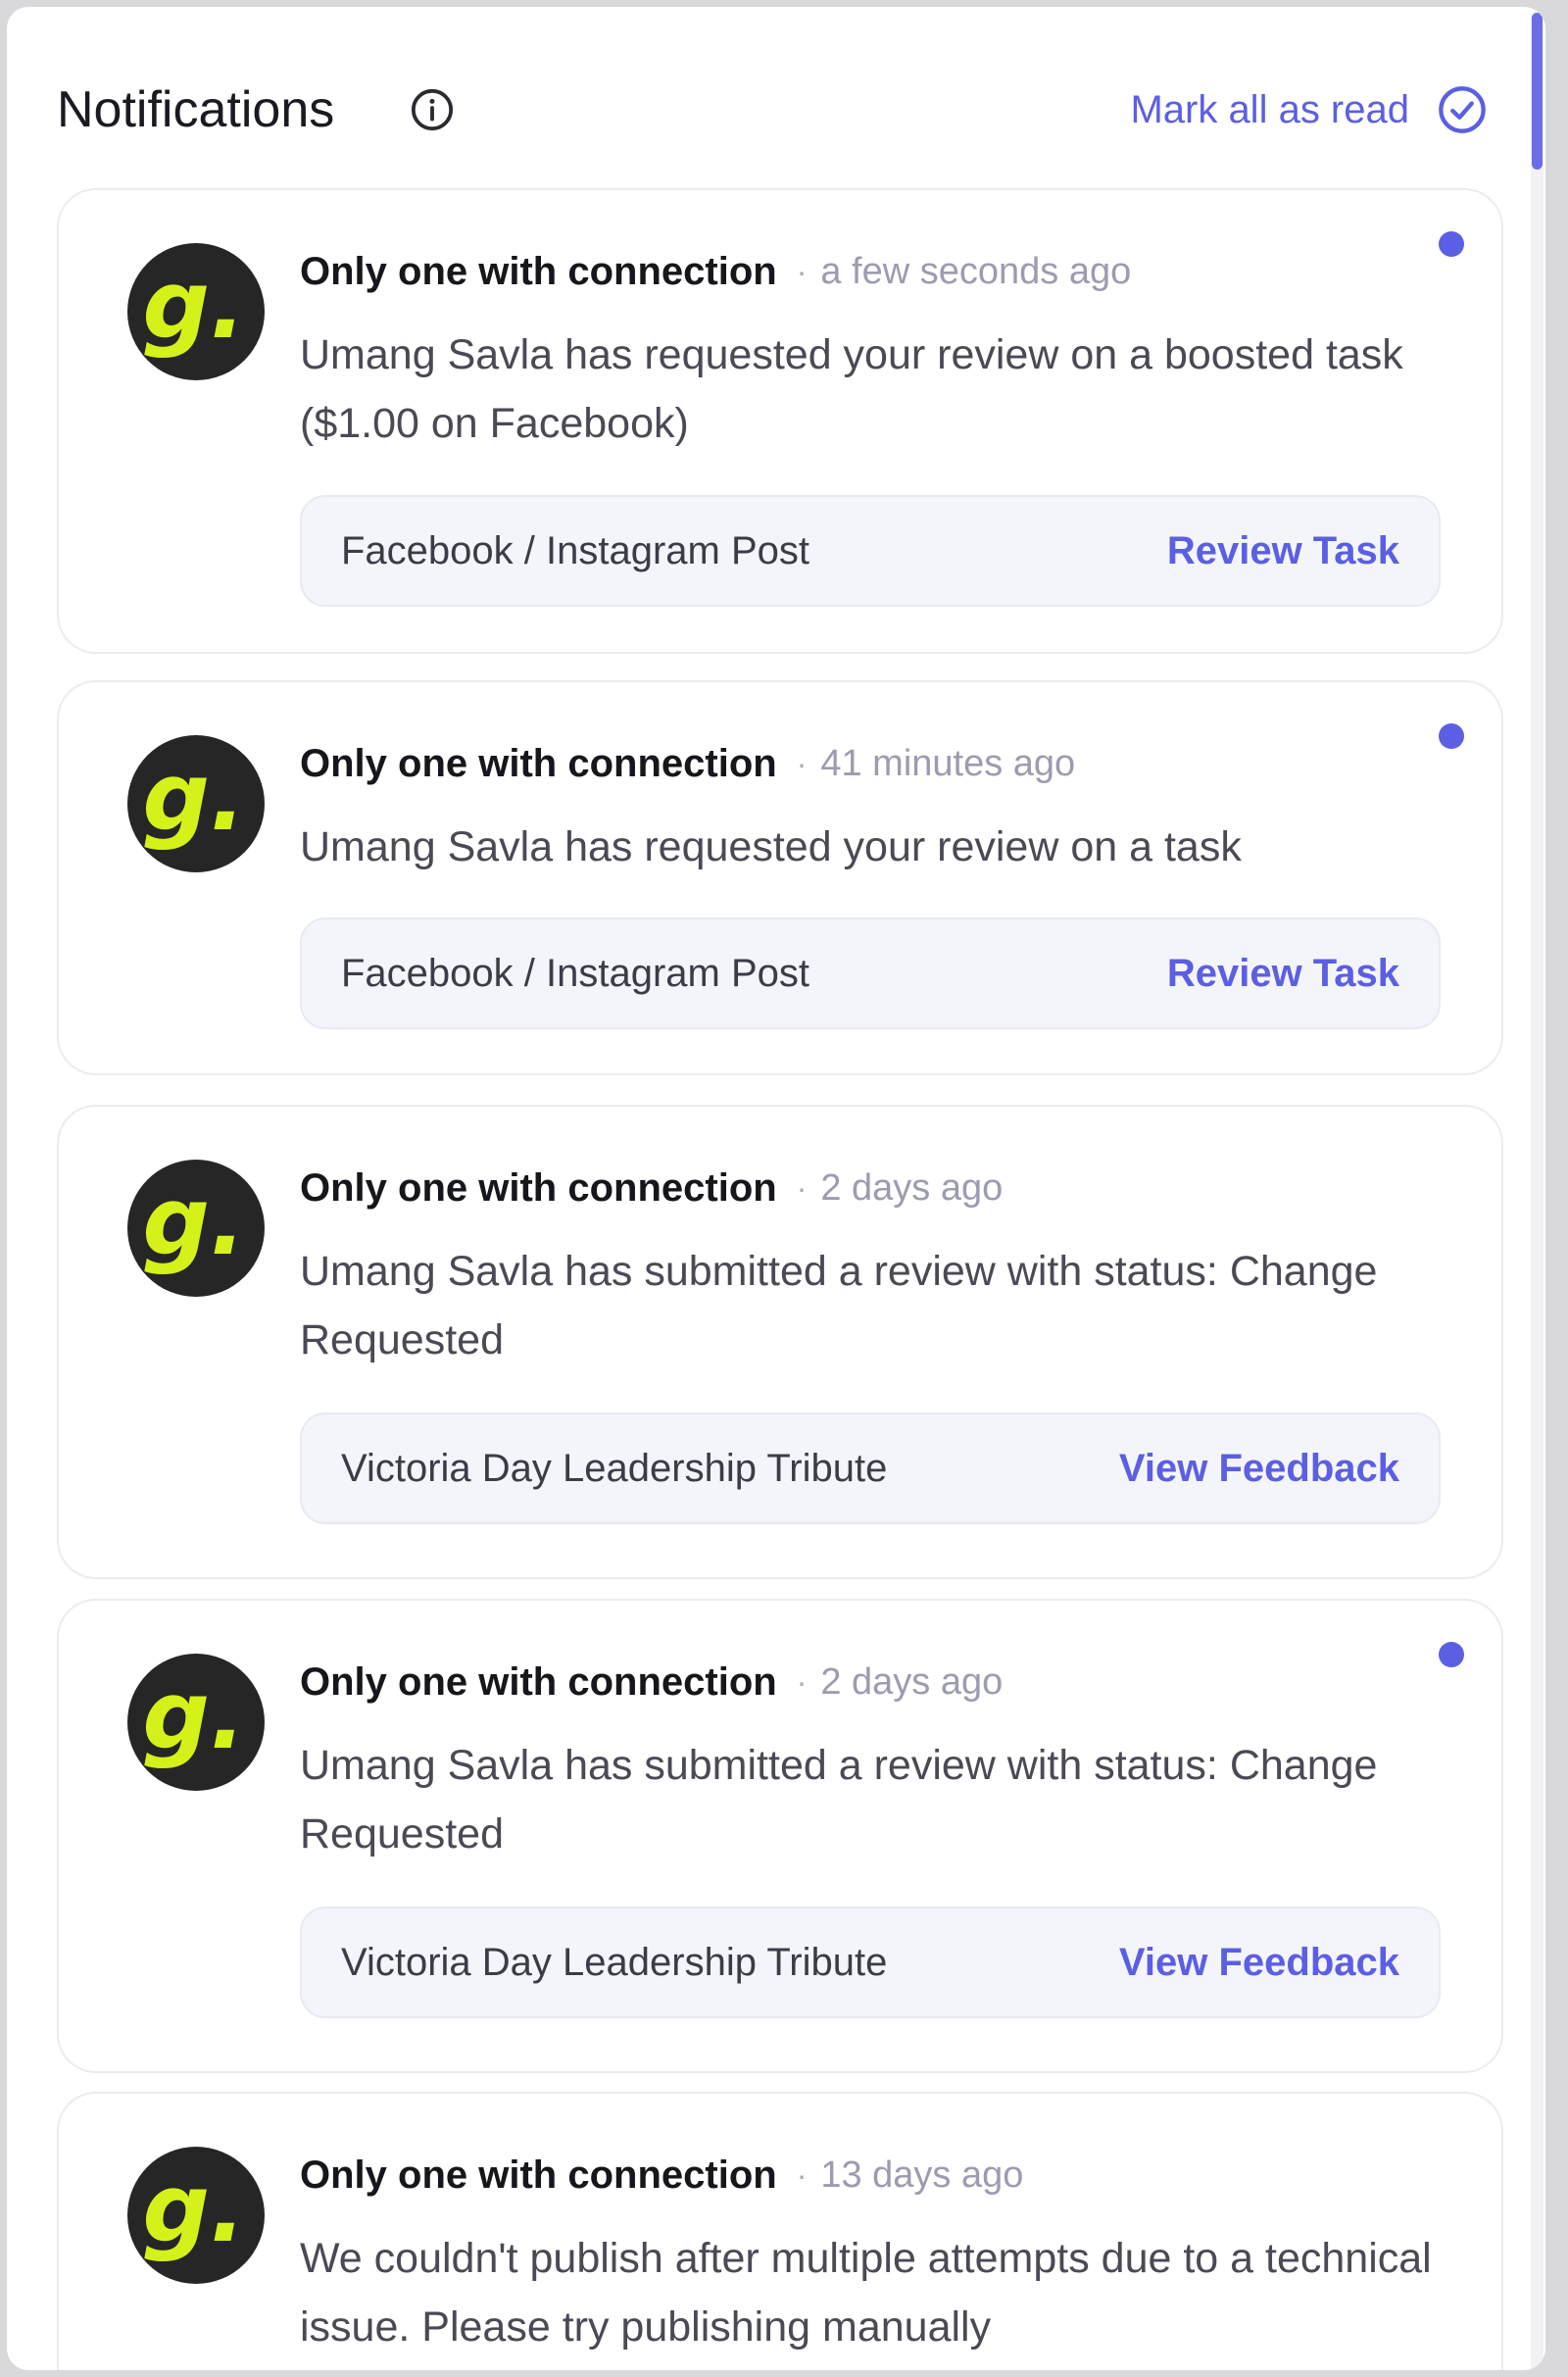  Describe the element at coordinates (432, 109) in the screenshot. I see `info-icon` at that location.